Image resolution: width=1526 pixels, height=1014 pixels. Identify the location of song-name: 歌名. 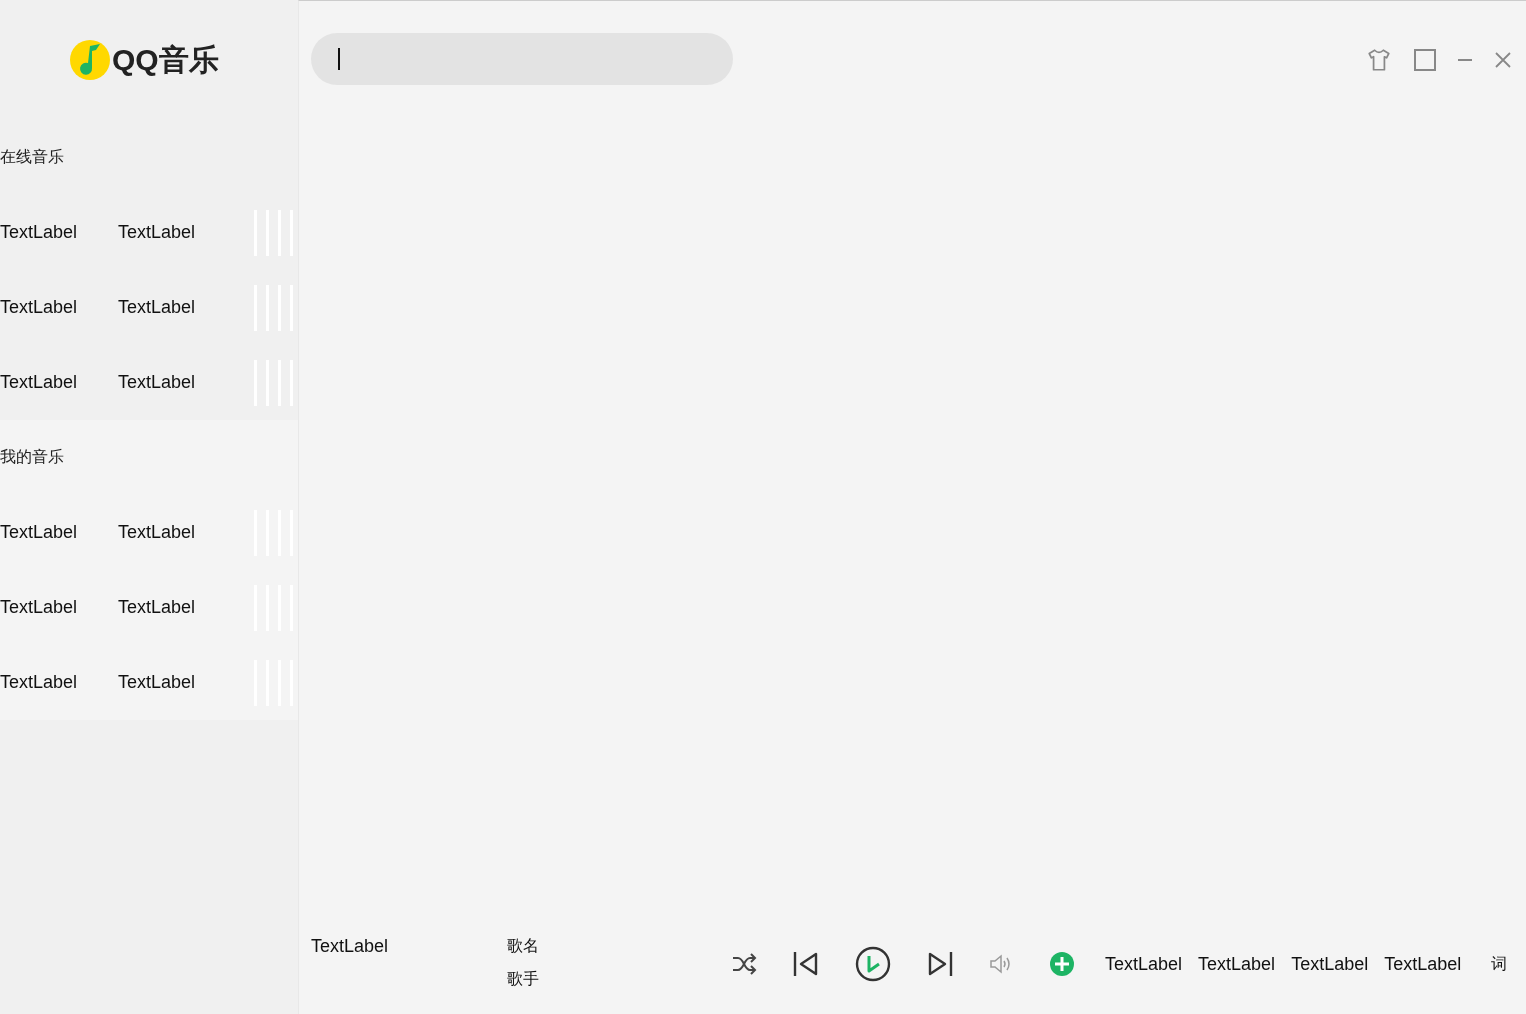
(523, 946).